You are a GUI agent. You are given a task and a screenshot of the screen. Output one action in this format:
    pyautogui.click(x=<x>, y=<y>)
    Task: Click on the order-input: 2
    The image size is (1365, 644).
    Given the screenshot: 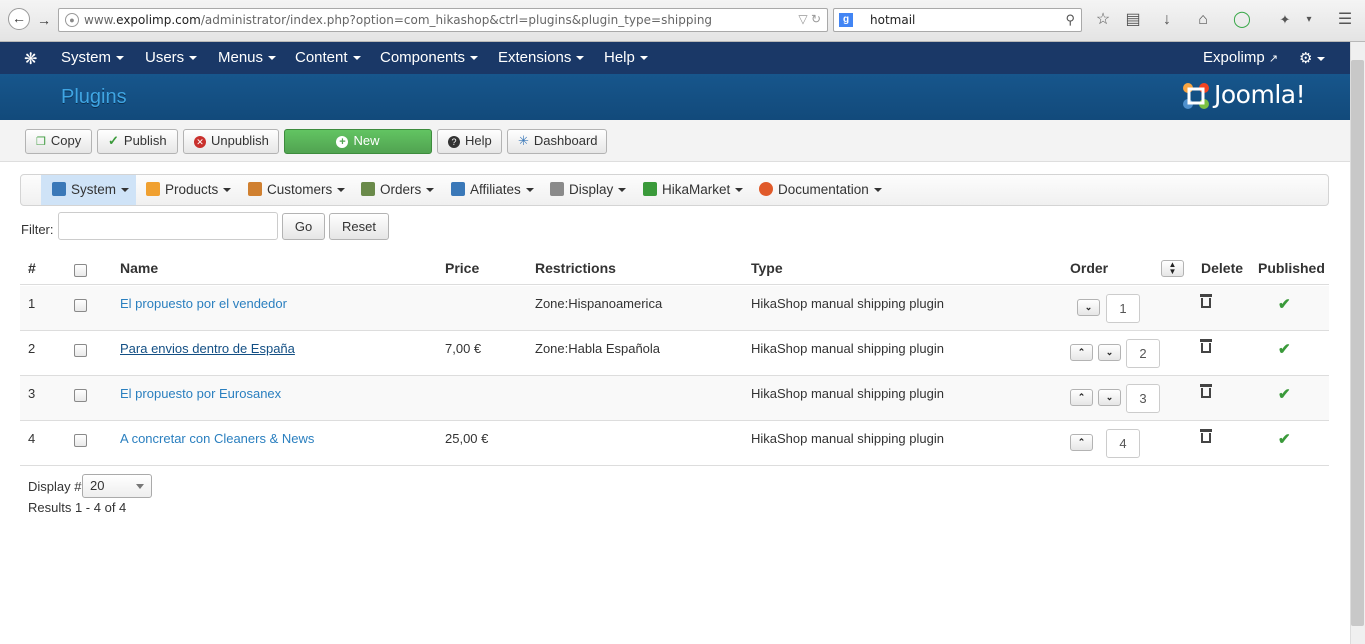 What is the action you would take?
    pyautogui.click(x=1143, y=353)
    